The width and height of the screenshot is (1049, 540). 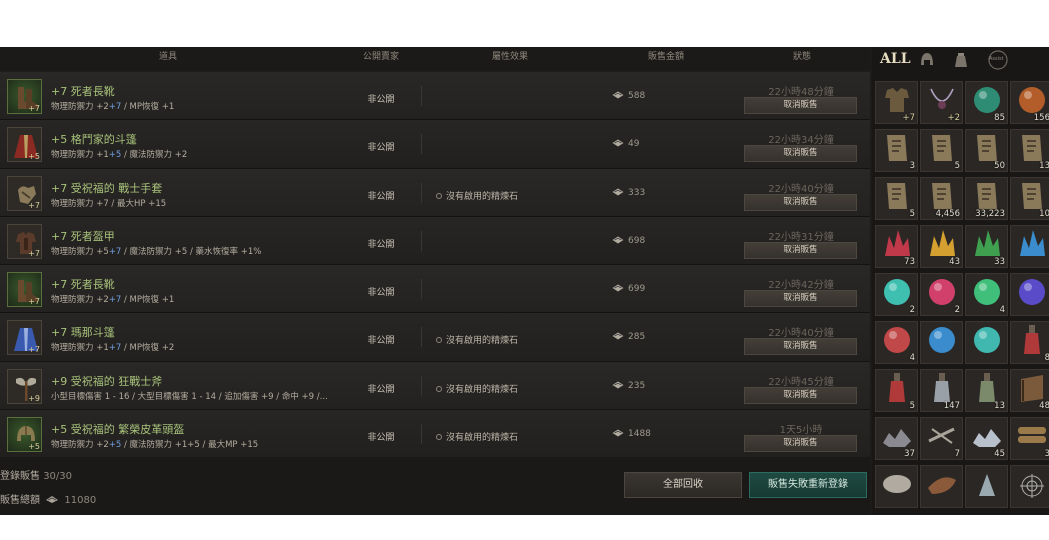 What do you see at coordinates (986, 102) in the screenshot?
I see `inventory-slot: 85` at bounding box center [986, 102].